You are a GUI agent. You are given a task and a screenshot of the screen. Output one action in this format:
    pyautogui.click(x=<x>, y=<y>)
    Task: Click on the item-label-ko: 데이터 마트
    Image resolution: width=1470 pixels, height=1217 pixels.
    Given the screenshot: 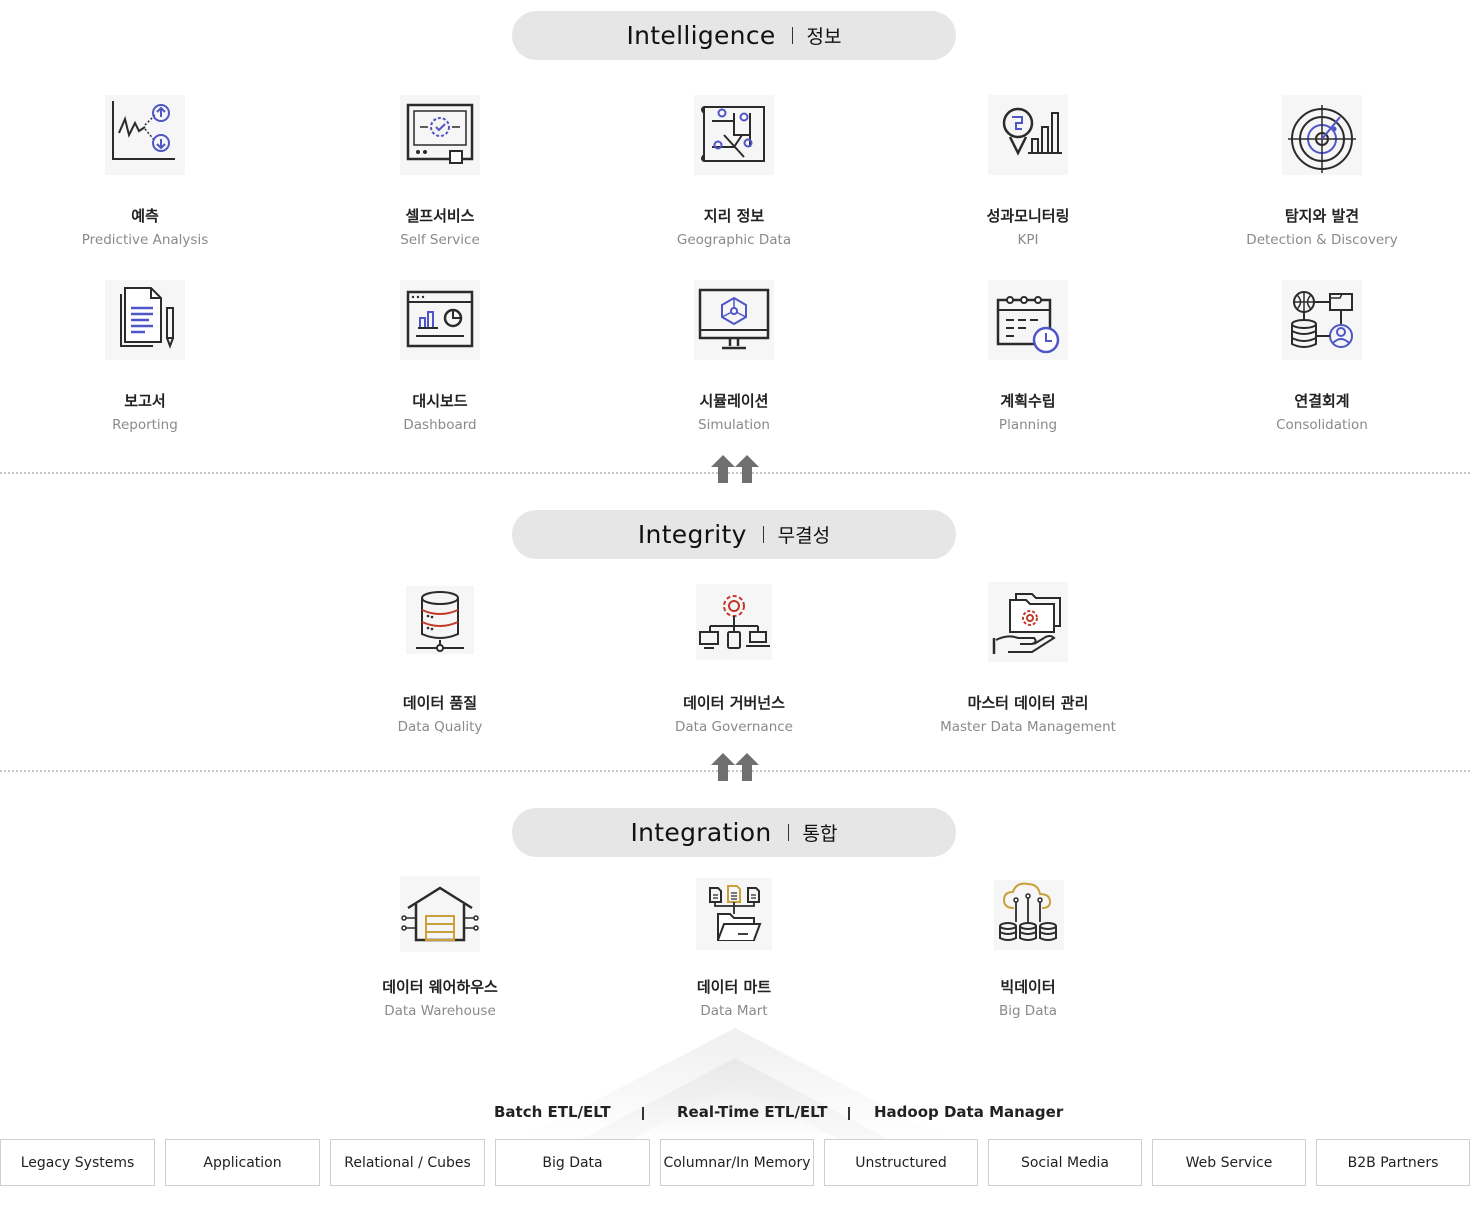 What is the action you would take?
    pyautogui.click(x=734, y=987)
    